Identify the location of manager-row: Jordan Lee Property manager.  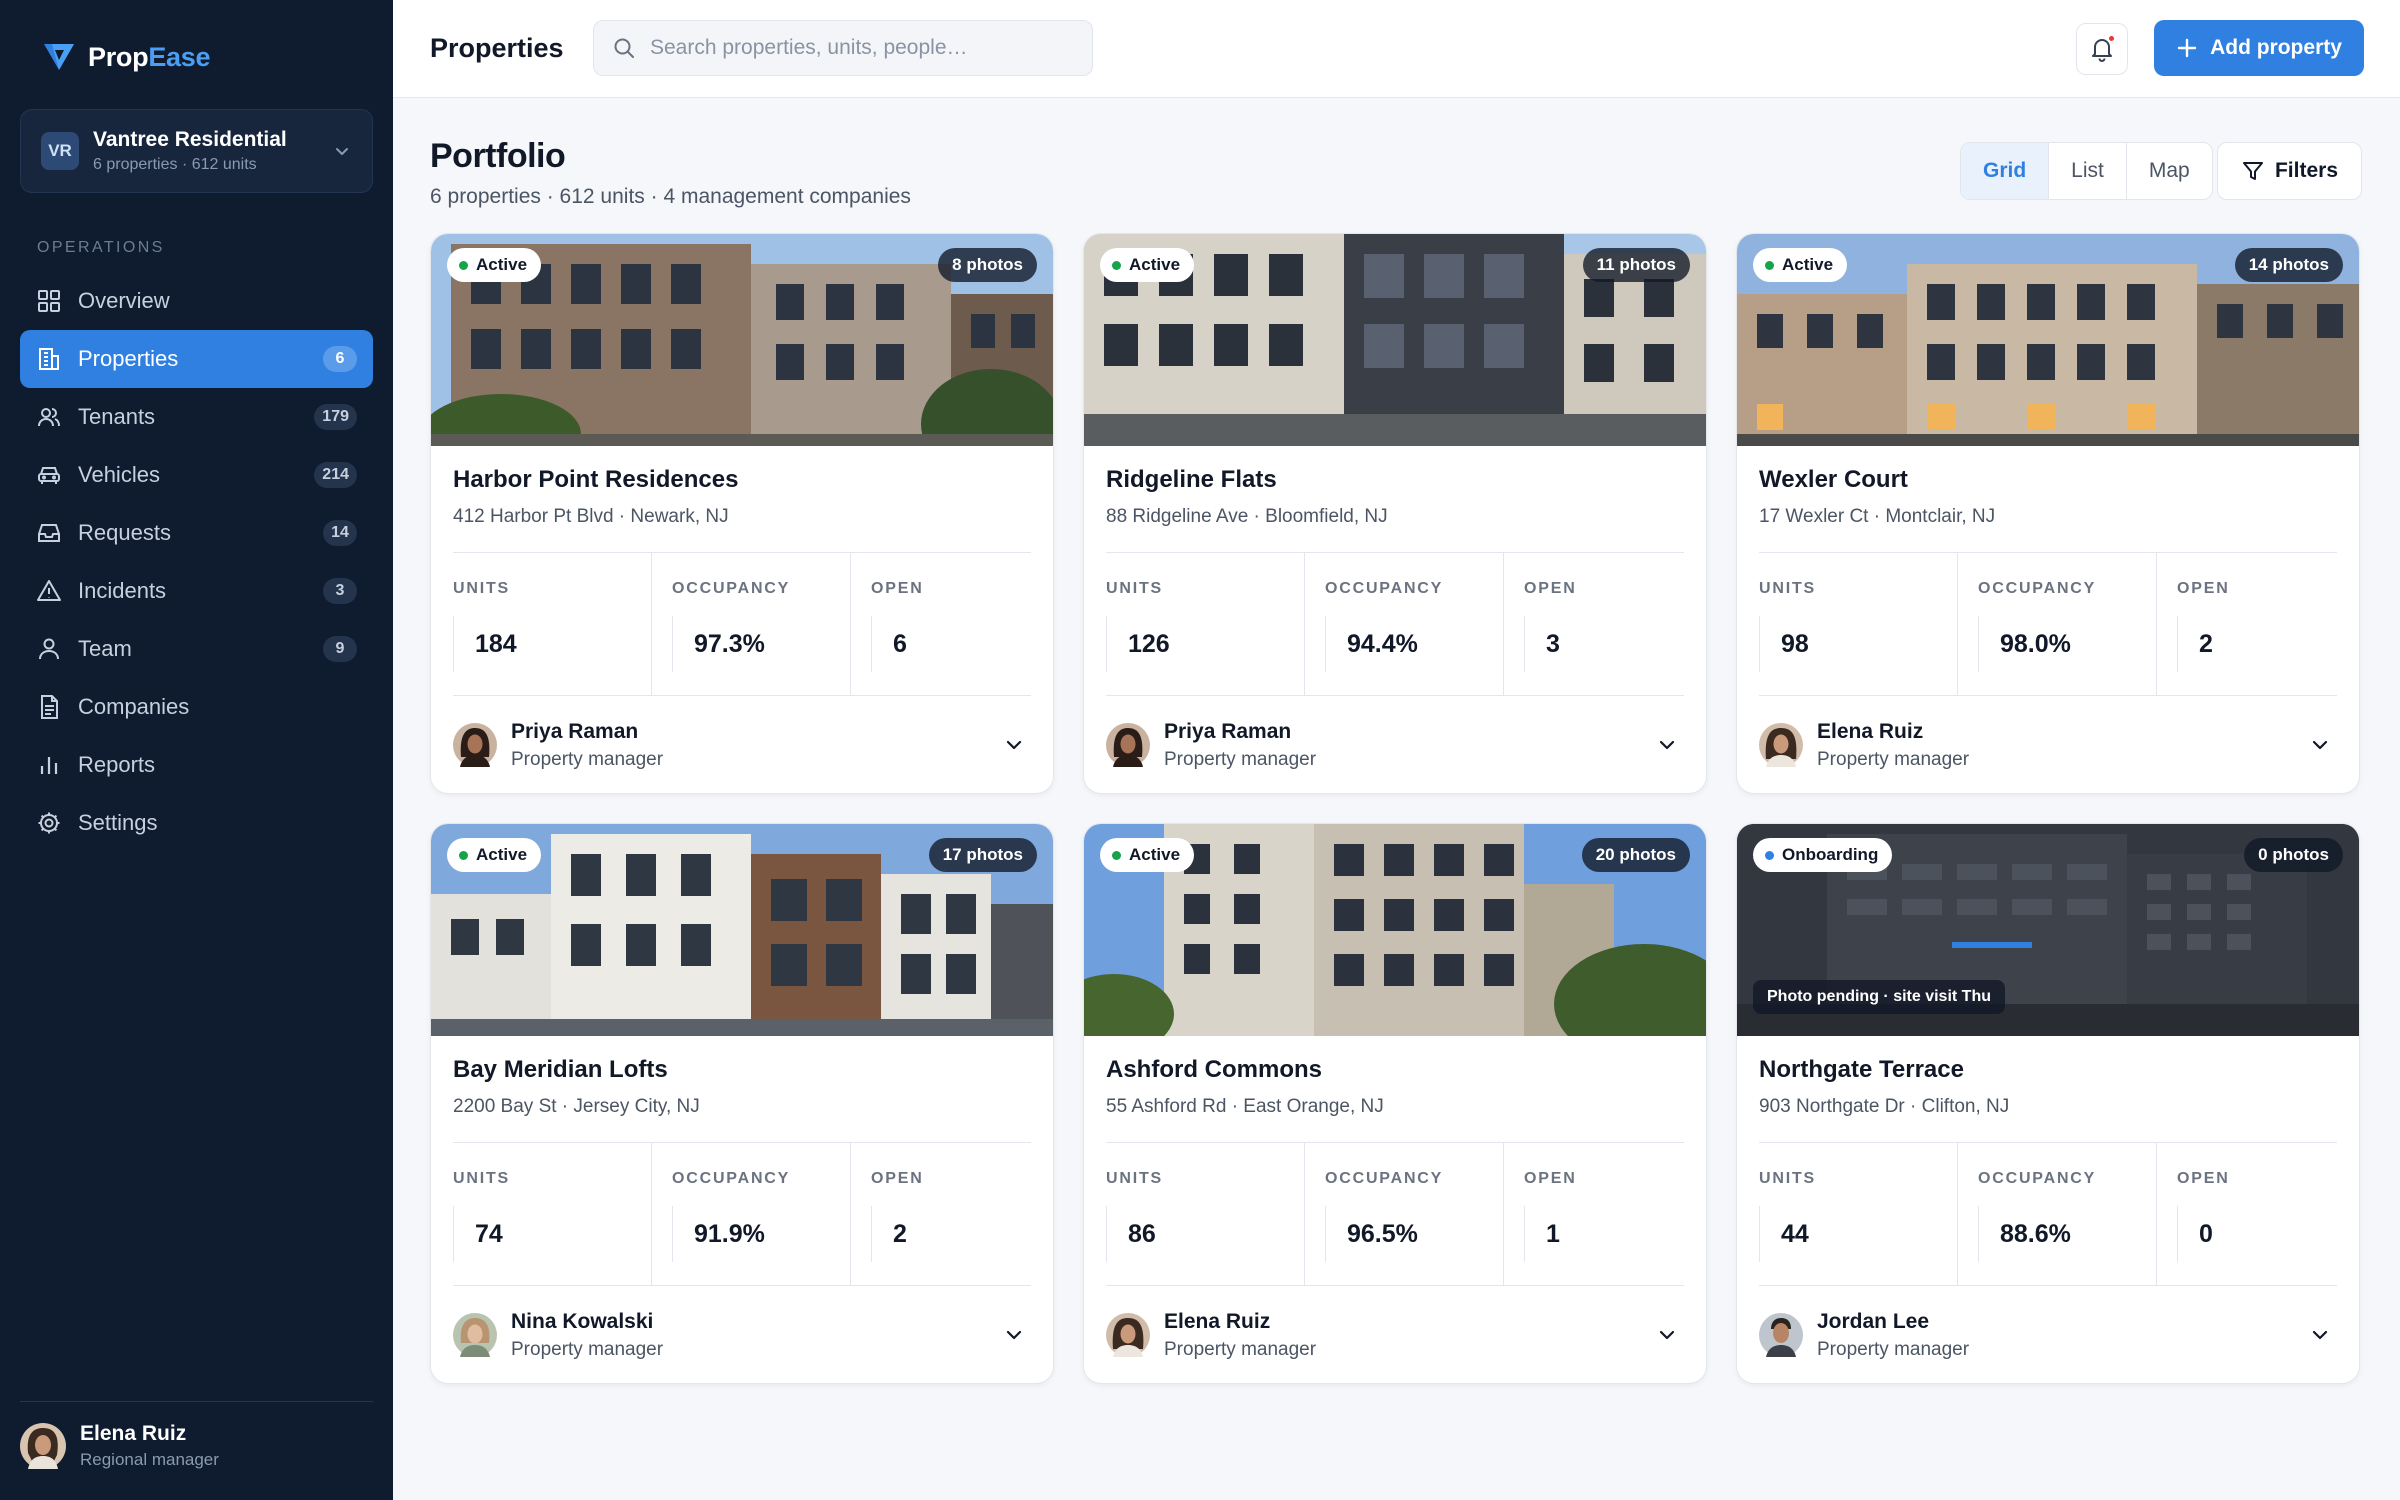
(2048, 1334).